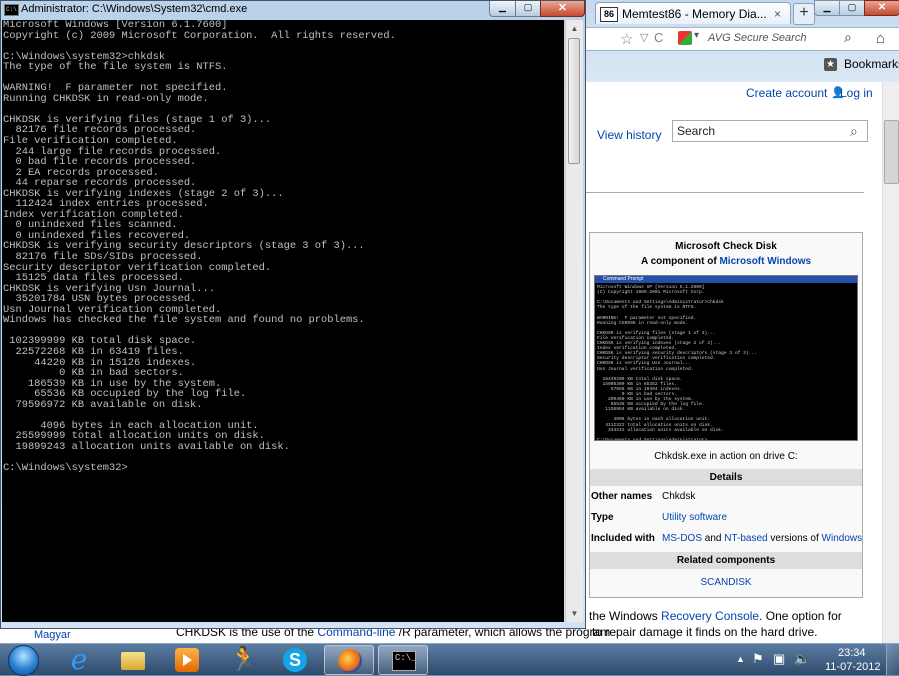  Describe the element at coordinates (779, 659) in the screenshot. I see `network-icon: ▣` at that location.